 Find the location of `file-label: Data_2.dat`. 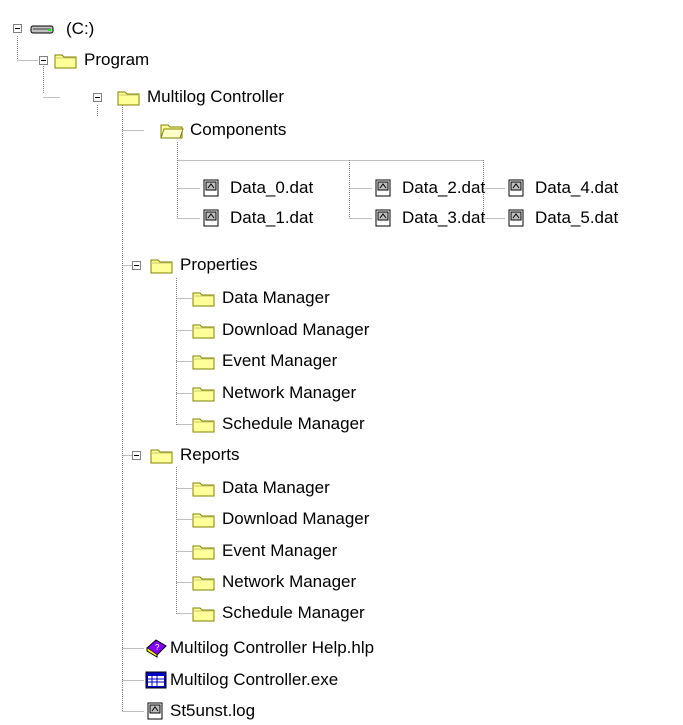

file-label: Data_2.dat is located at coordinates (444, 187).